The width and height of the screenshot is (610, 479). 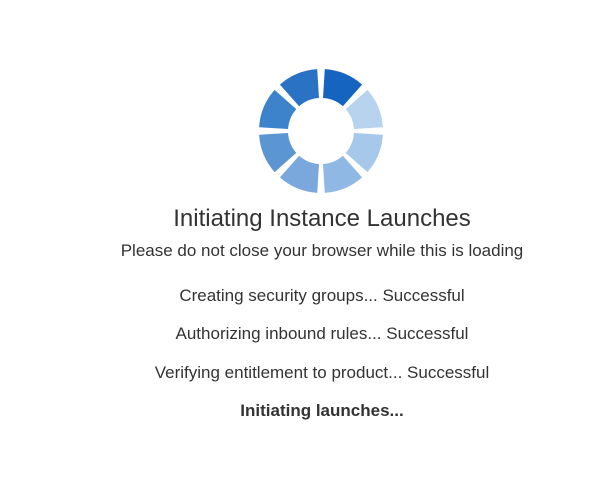 What do you see at coordinates (322, 218) in the screenshot?
I see `loading-title: Initiating Instance Launches` at bounding box center [322, 218].